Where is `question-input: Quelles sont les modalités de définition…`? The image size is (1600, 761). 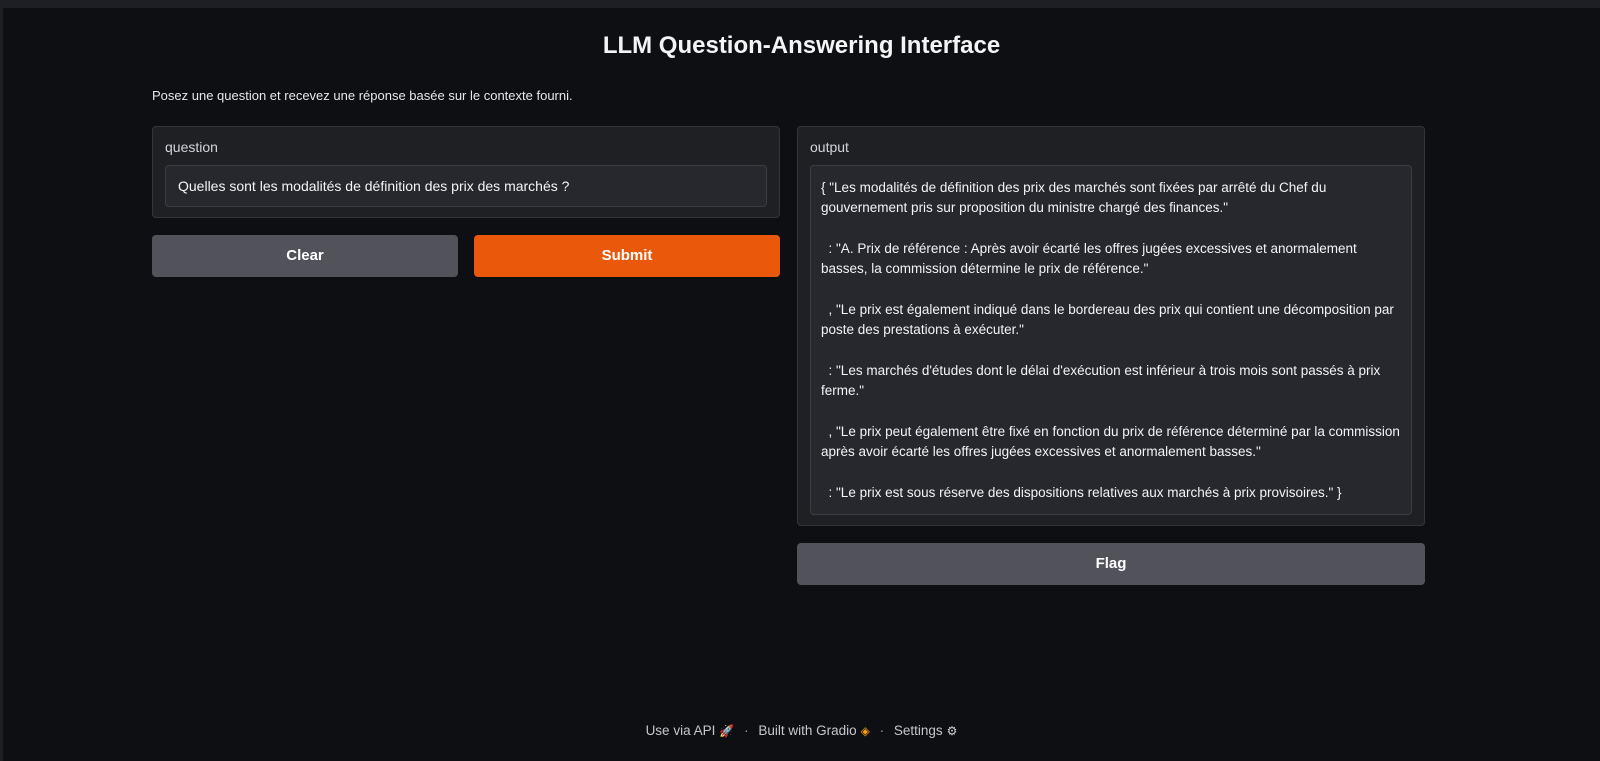 question-input: Quelles sont les modalités de définition… is located at coordinates (466, 186).